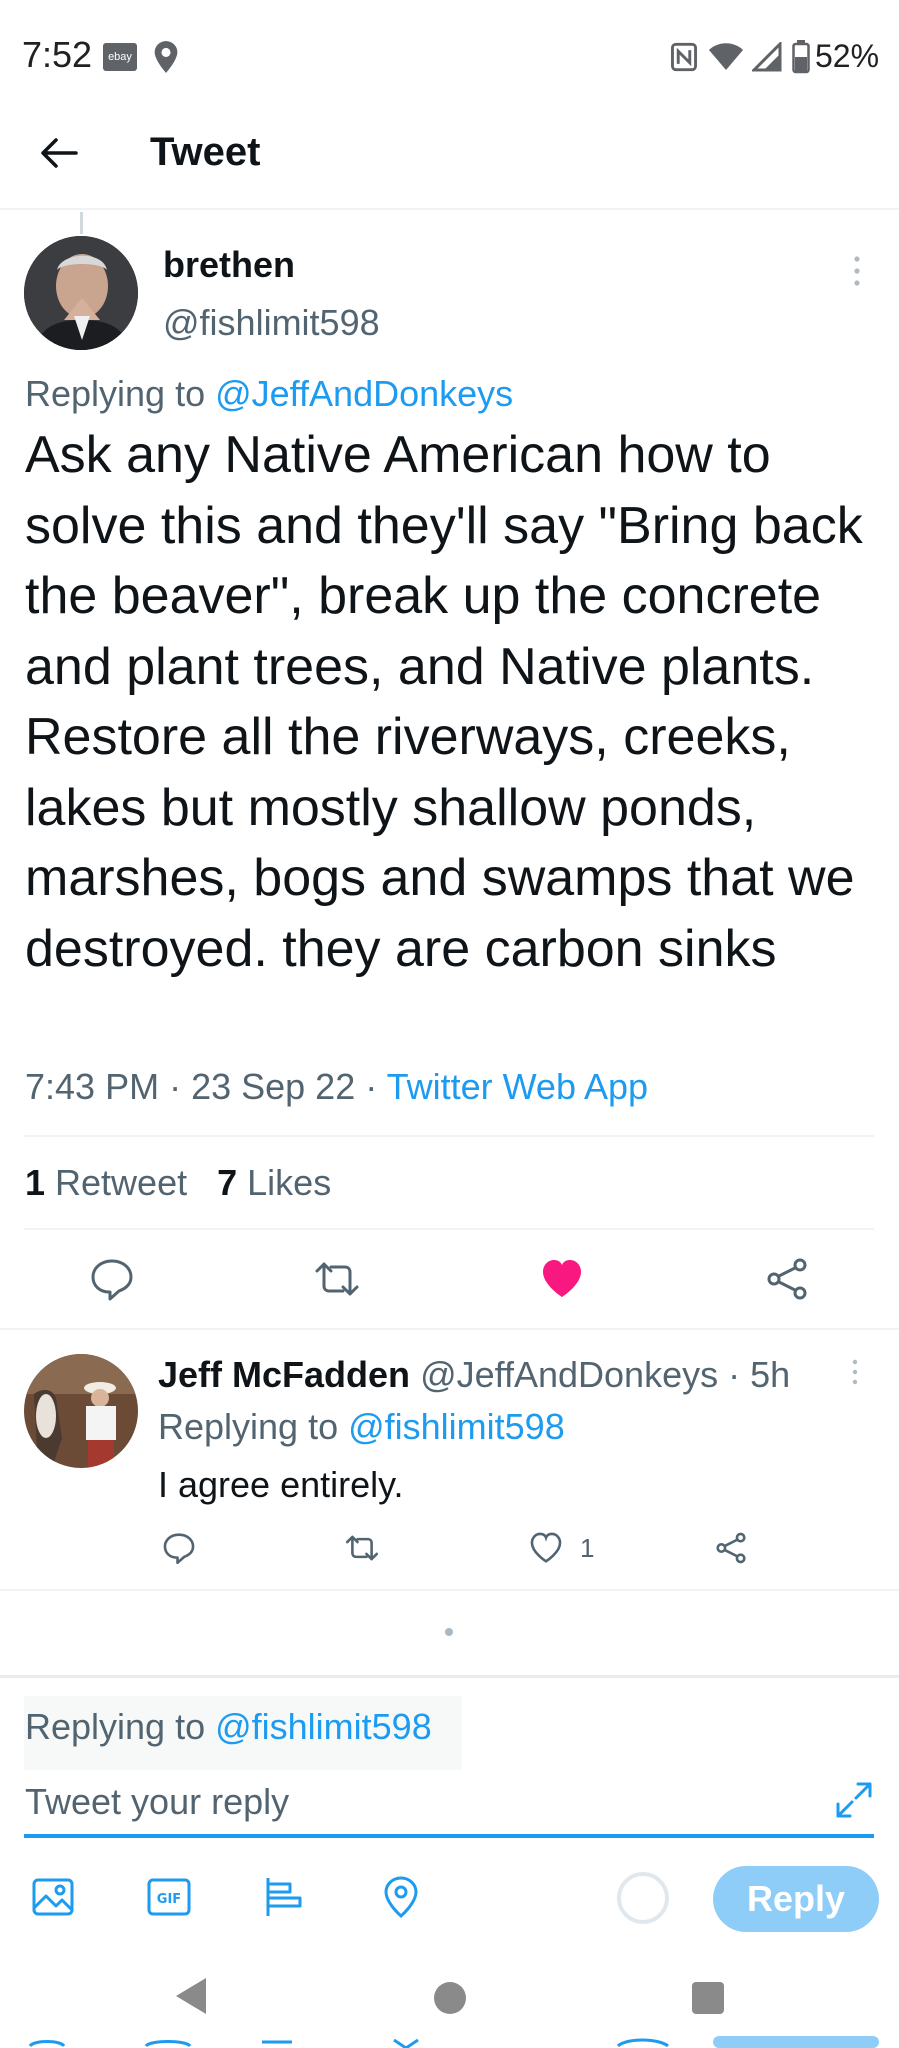 This screenshot has height=2048, width=899. I want to click on reply-more-options-icon, so click(855, 1372).